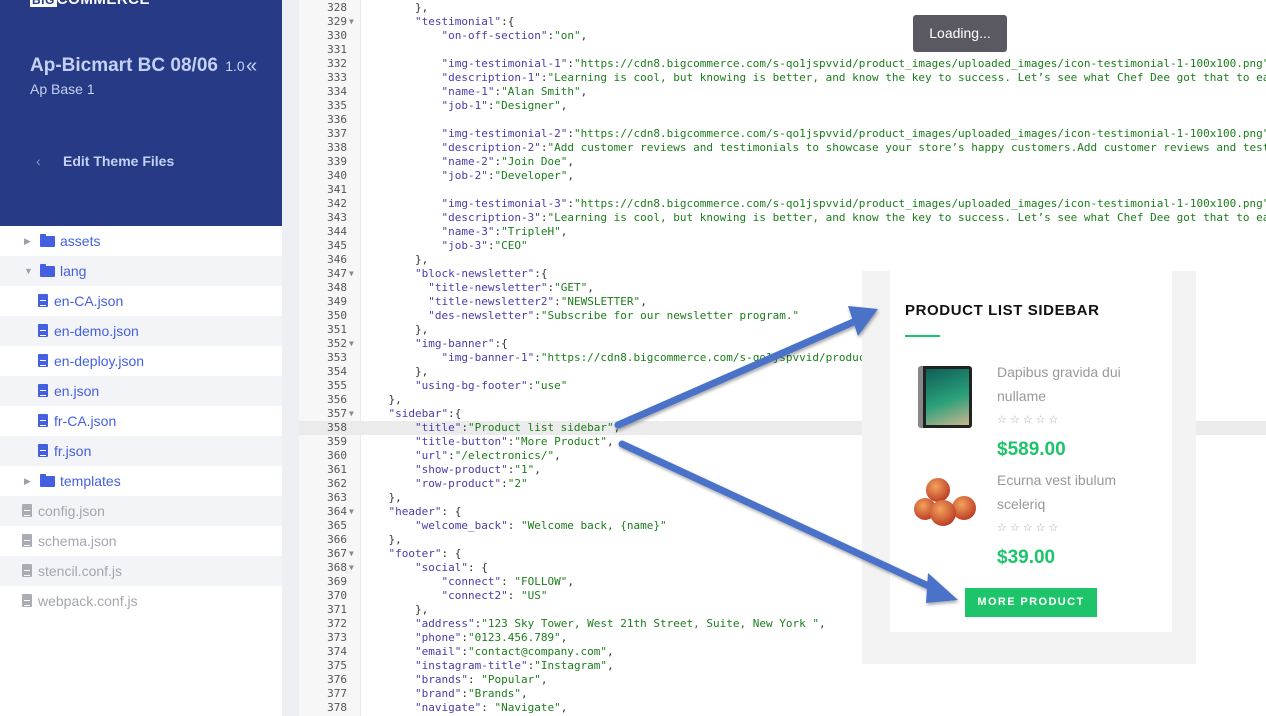 This screenshot has width=1266, height=716. What do you see at coordinates (782, 708) in the screenshot?
I see `code-line: 378 "navigate": "Navigate",` at bounding box center [782, 708].